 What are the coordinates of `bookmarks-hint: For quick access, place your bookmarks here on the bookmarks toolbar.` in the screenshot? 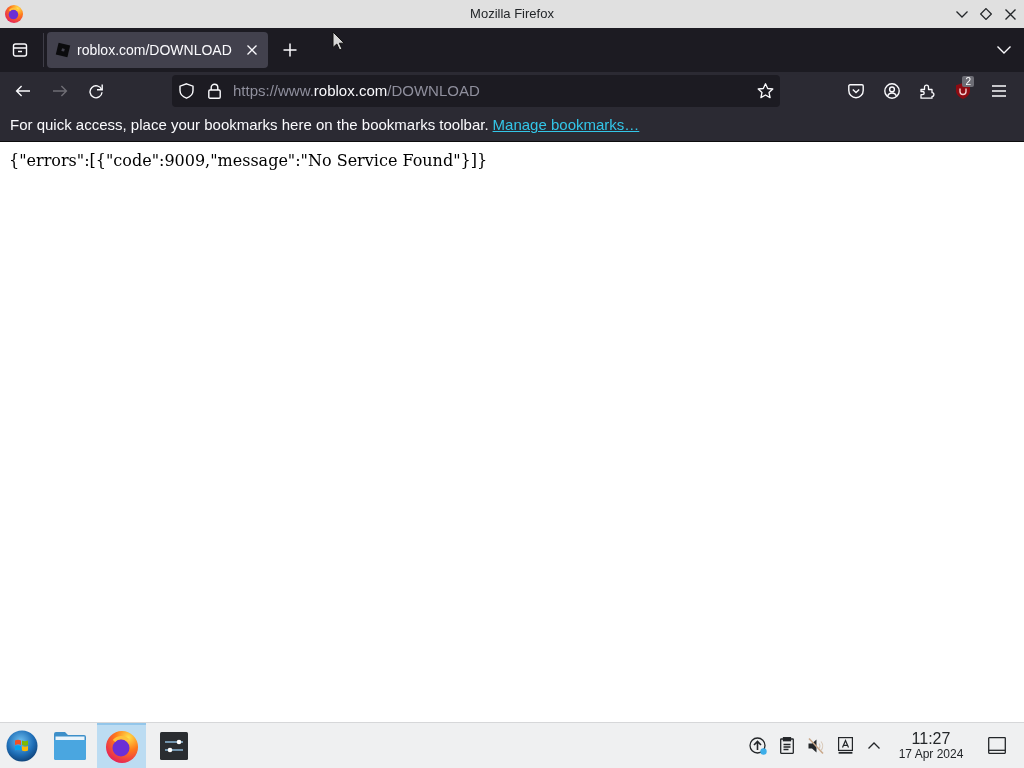 It's located at (249, 125).